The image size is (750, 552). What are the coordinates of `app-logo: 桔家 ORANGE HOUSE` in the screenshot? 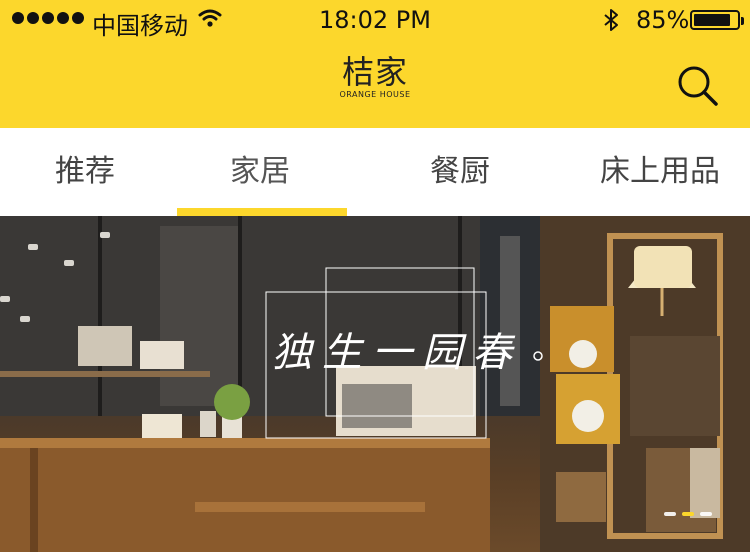 It's located at (375, 77).